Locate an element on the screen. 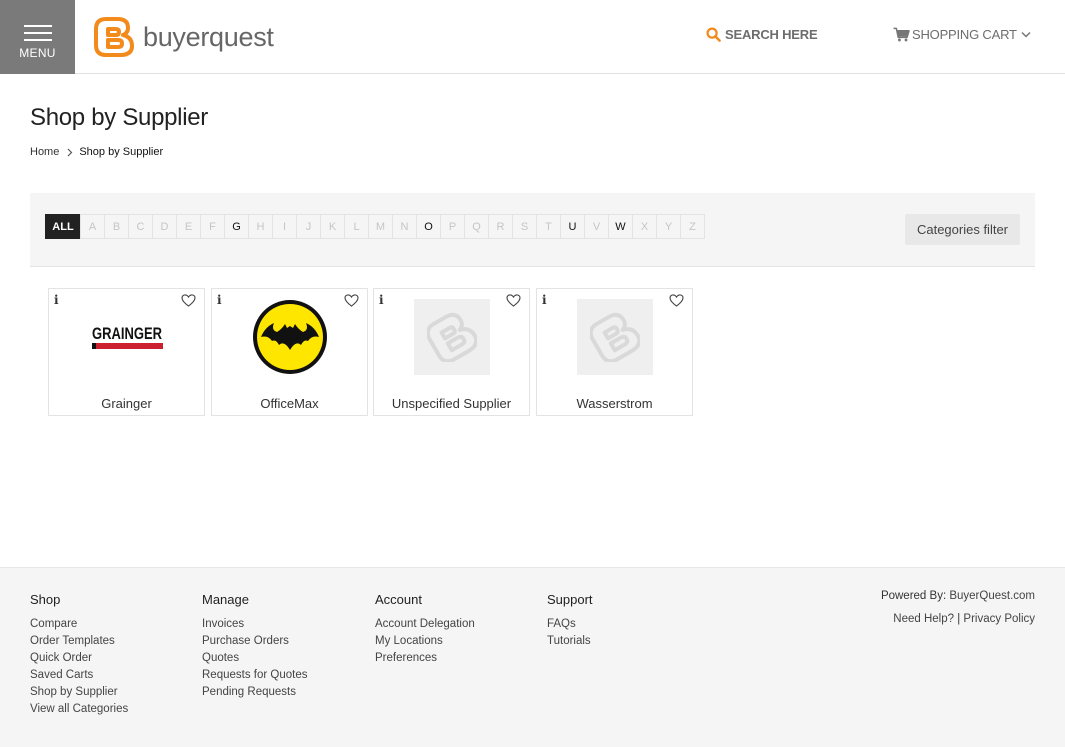  footer-heading: Manage is located at coordinates (225, 599).